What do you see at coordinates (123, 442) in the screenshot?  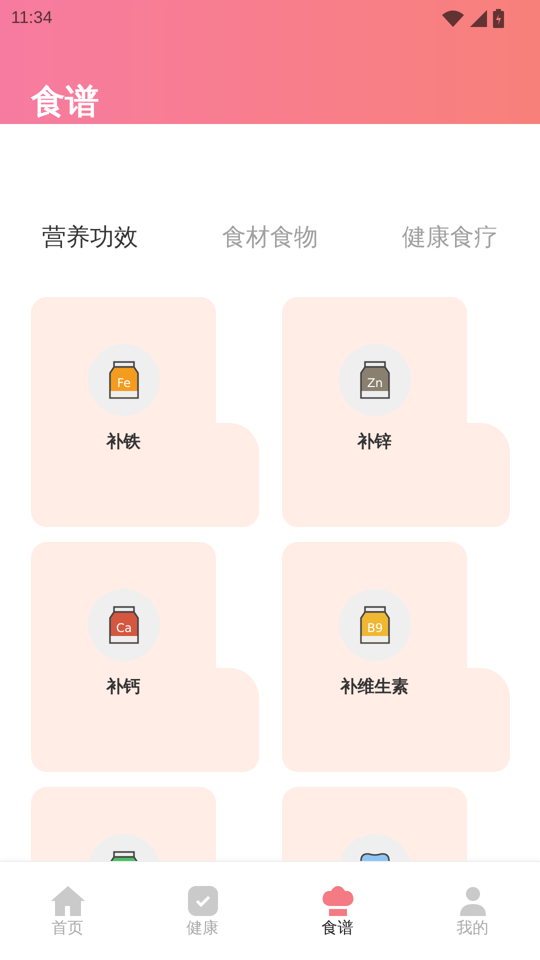 I see `category-label: 补铁` at bounding box center [123, 442].